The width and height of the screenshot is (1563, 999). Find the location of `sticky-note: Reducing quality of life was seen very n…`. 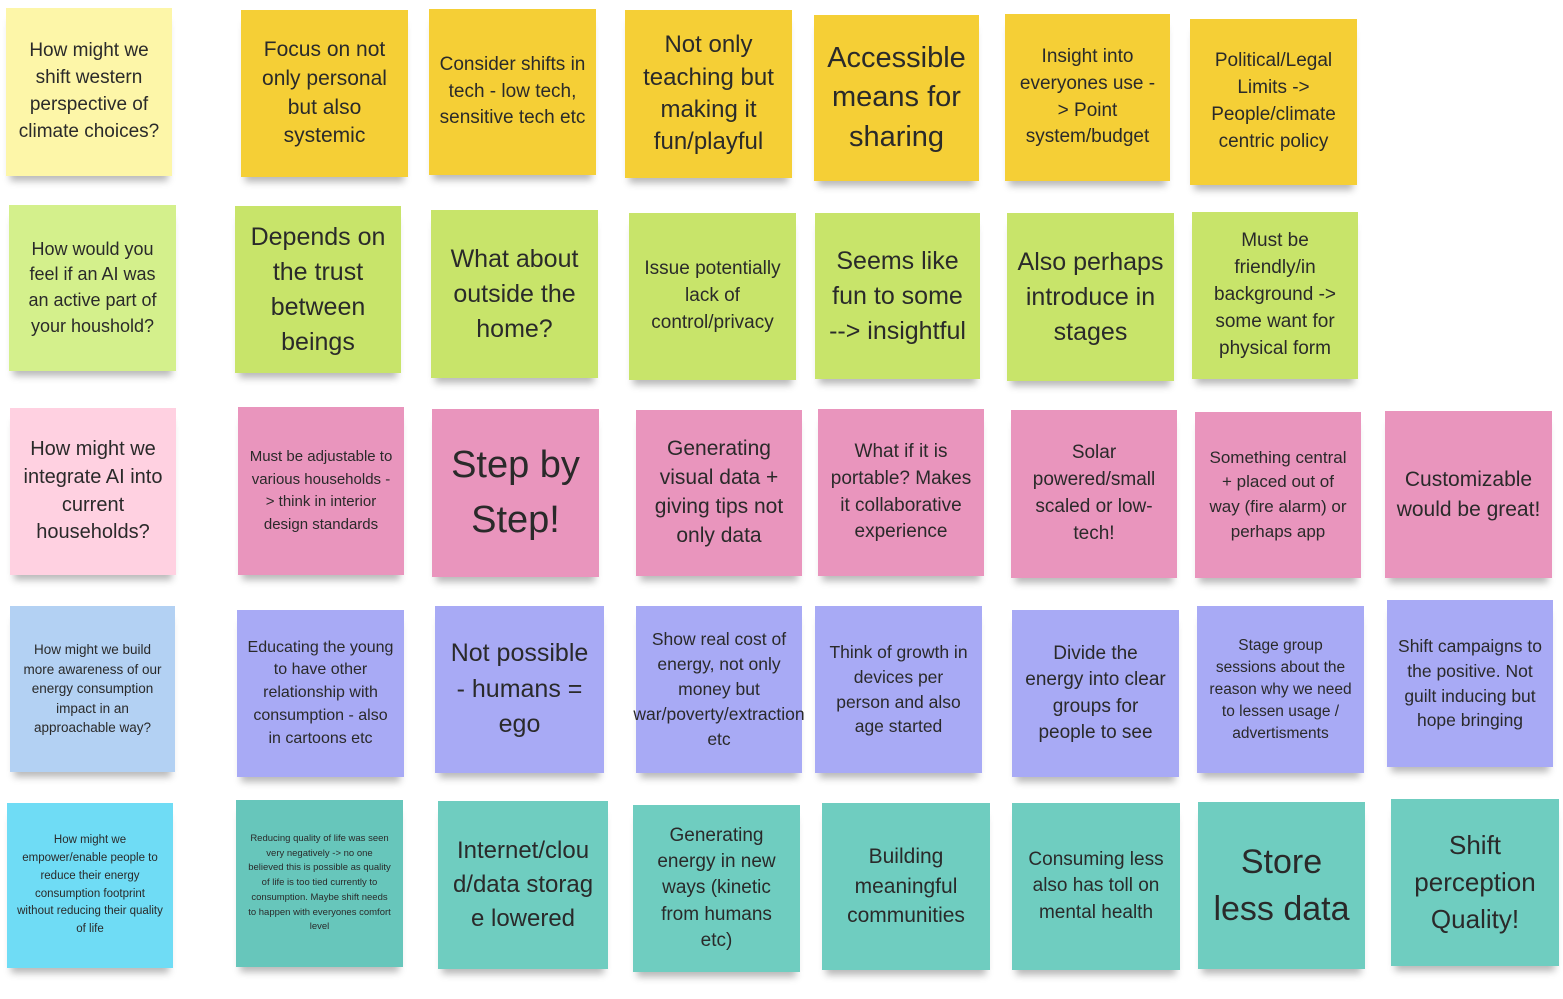

sticky-note: Reducing quality of life was seen very n… is located at coordinates (319, 883).